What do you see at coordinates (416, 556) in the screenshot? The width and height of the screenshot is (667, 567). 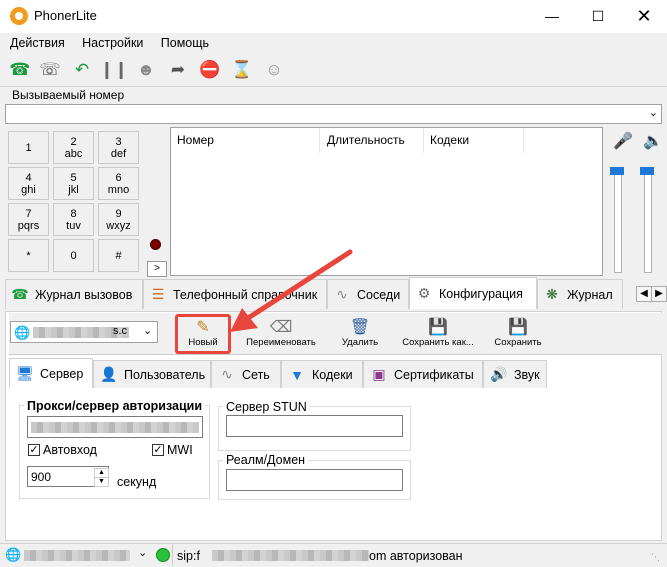 I see `registration-status: om авторизован` at bounding box center [416, 556].